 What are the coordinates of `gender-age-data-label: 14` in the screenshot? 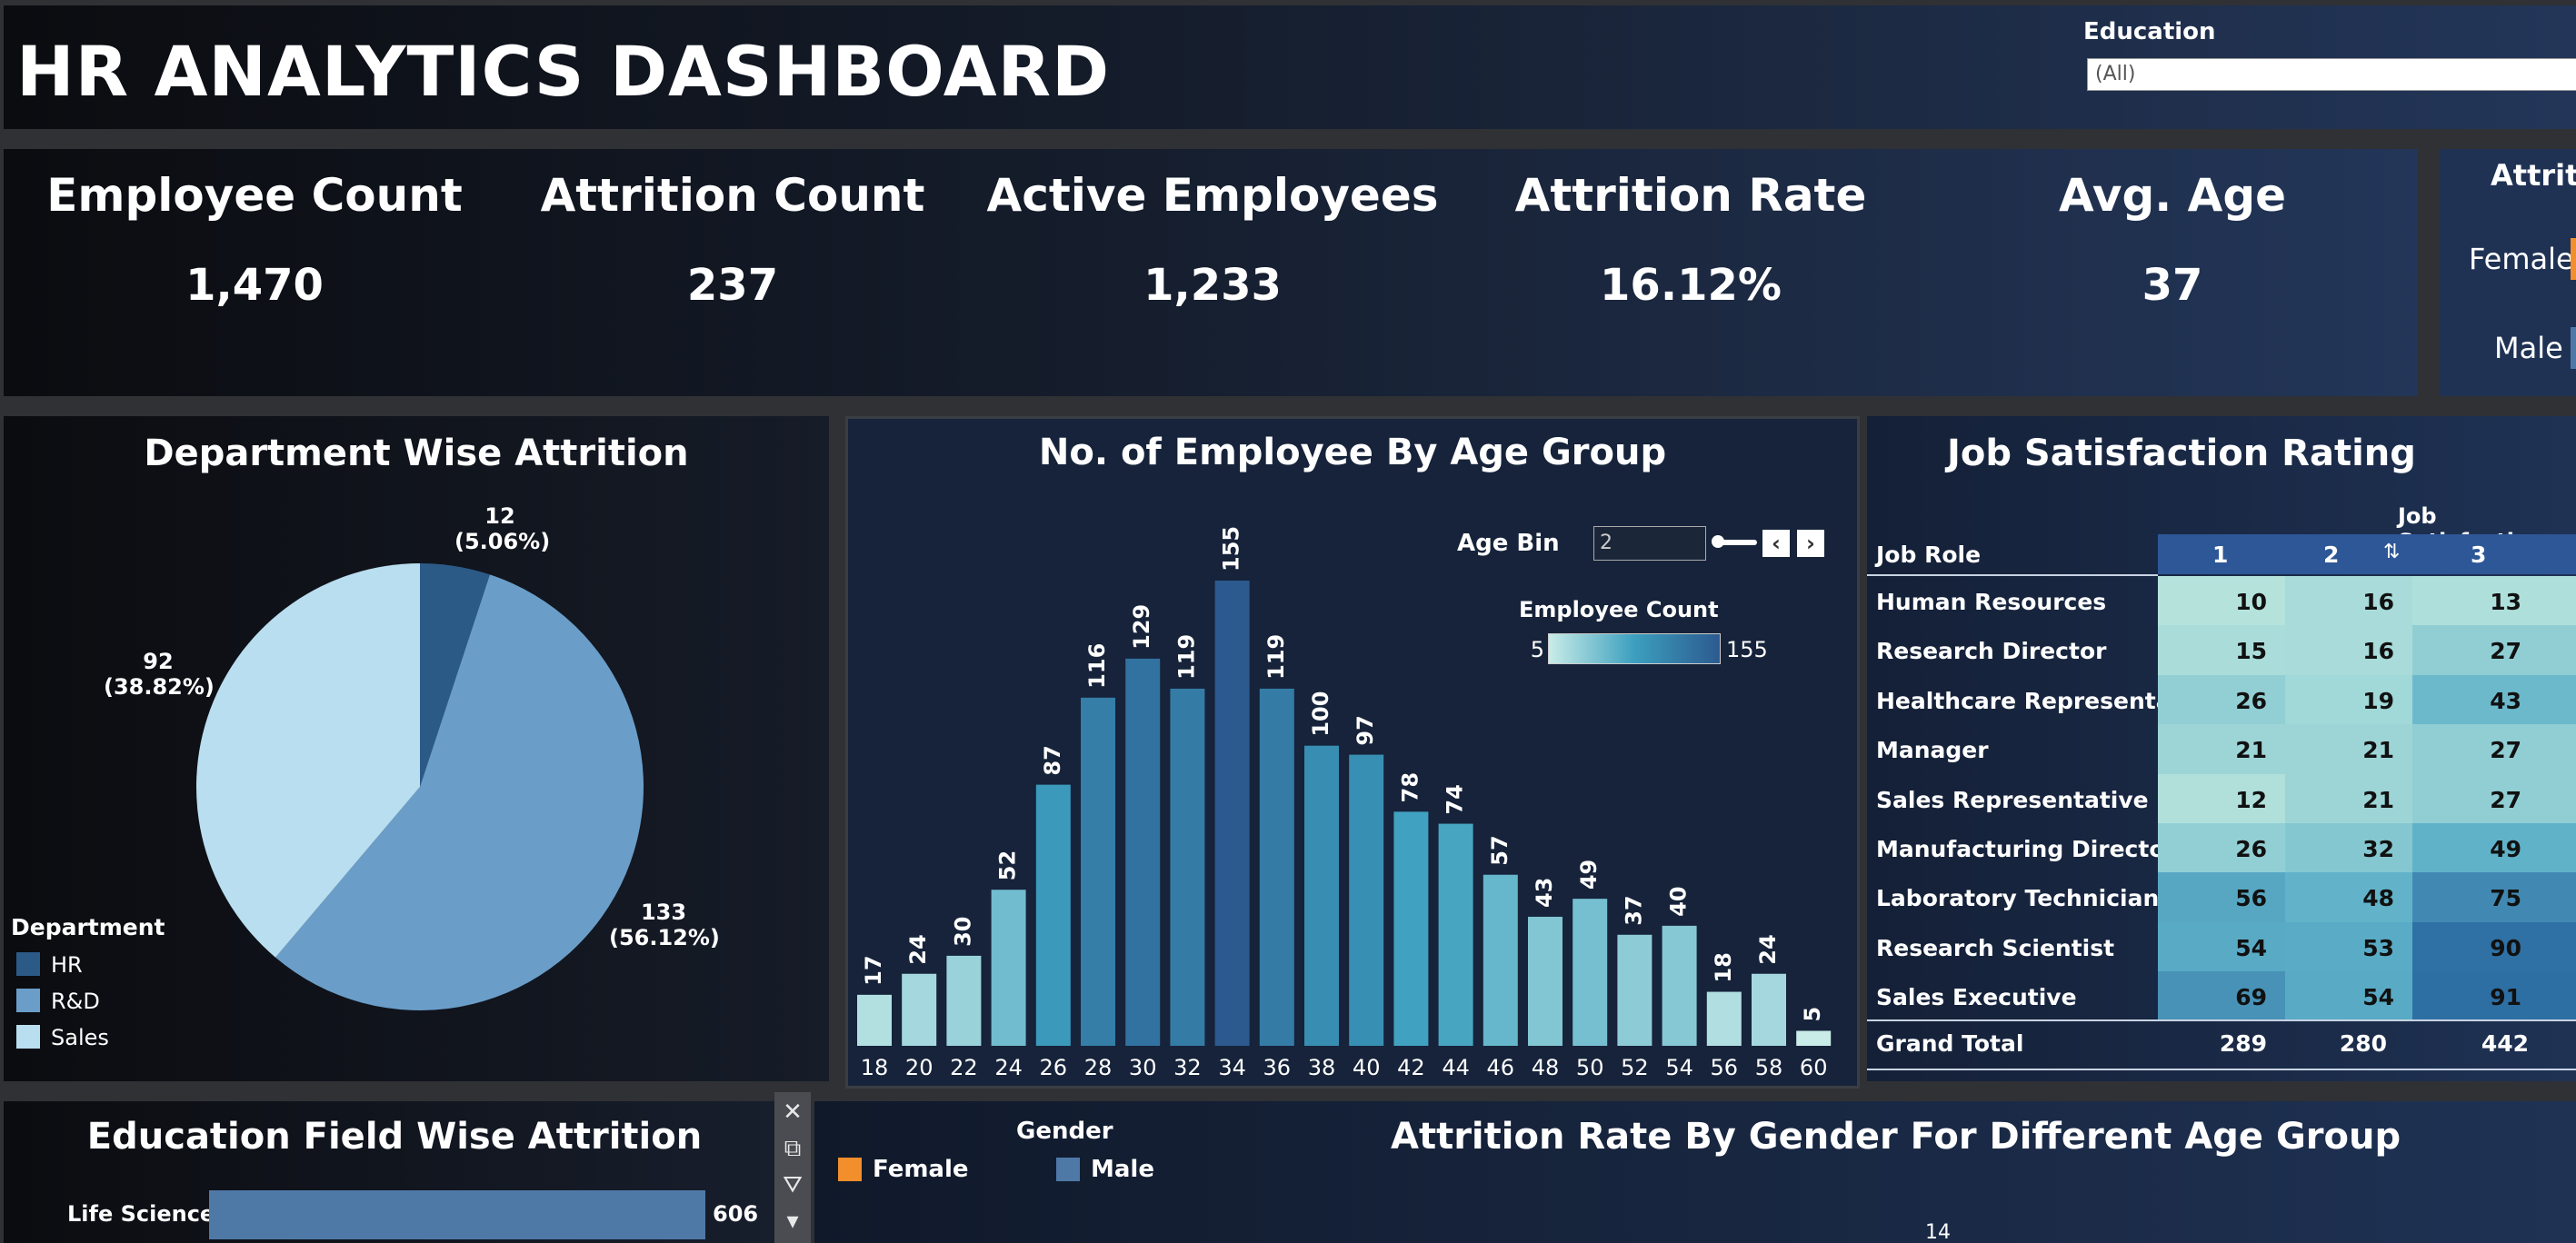 It's located at (1938, 1232).